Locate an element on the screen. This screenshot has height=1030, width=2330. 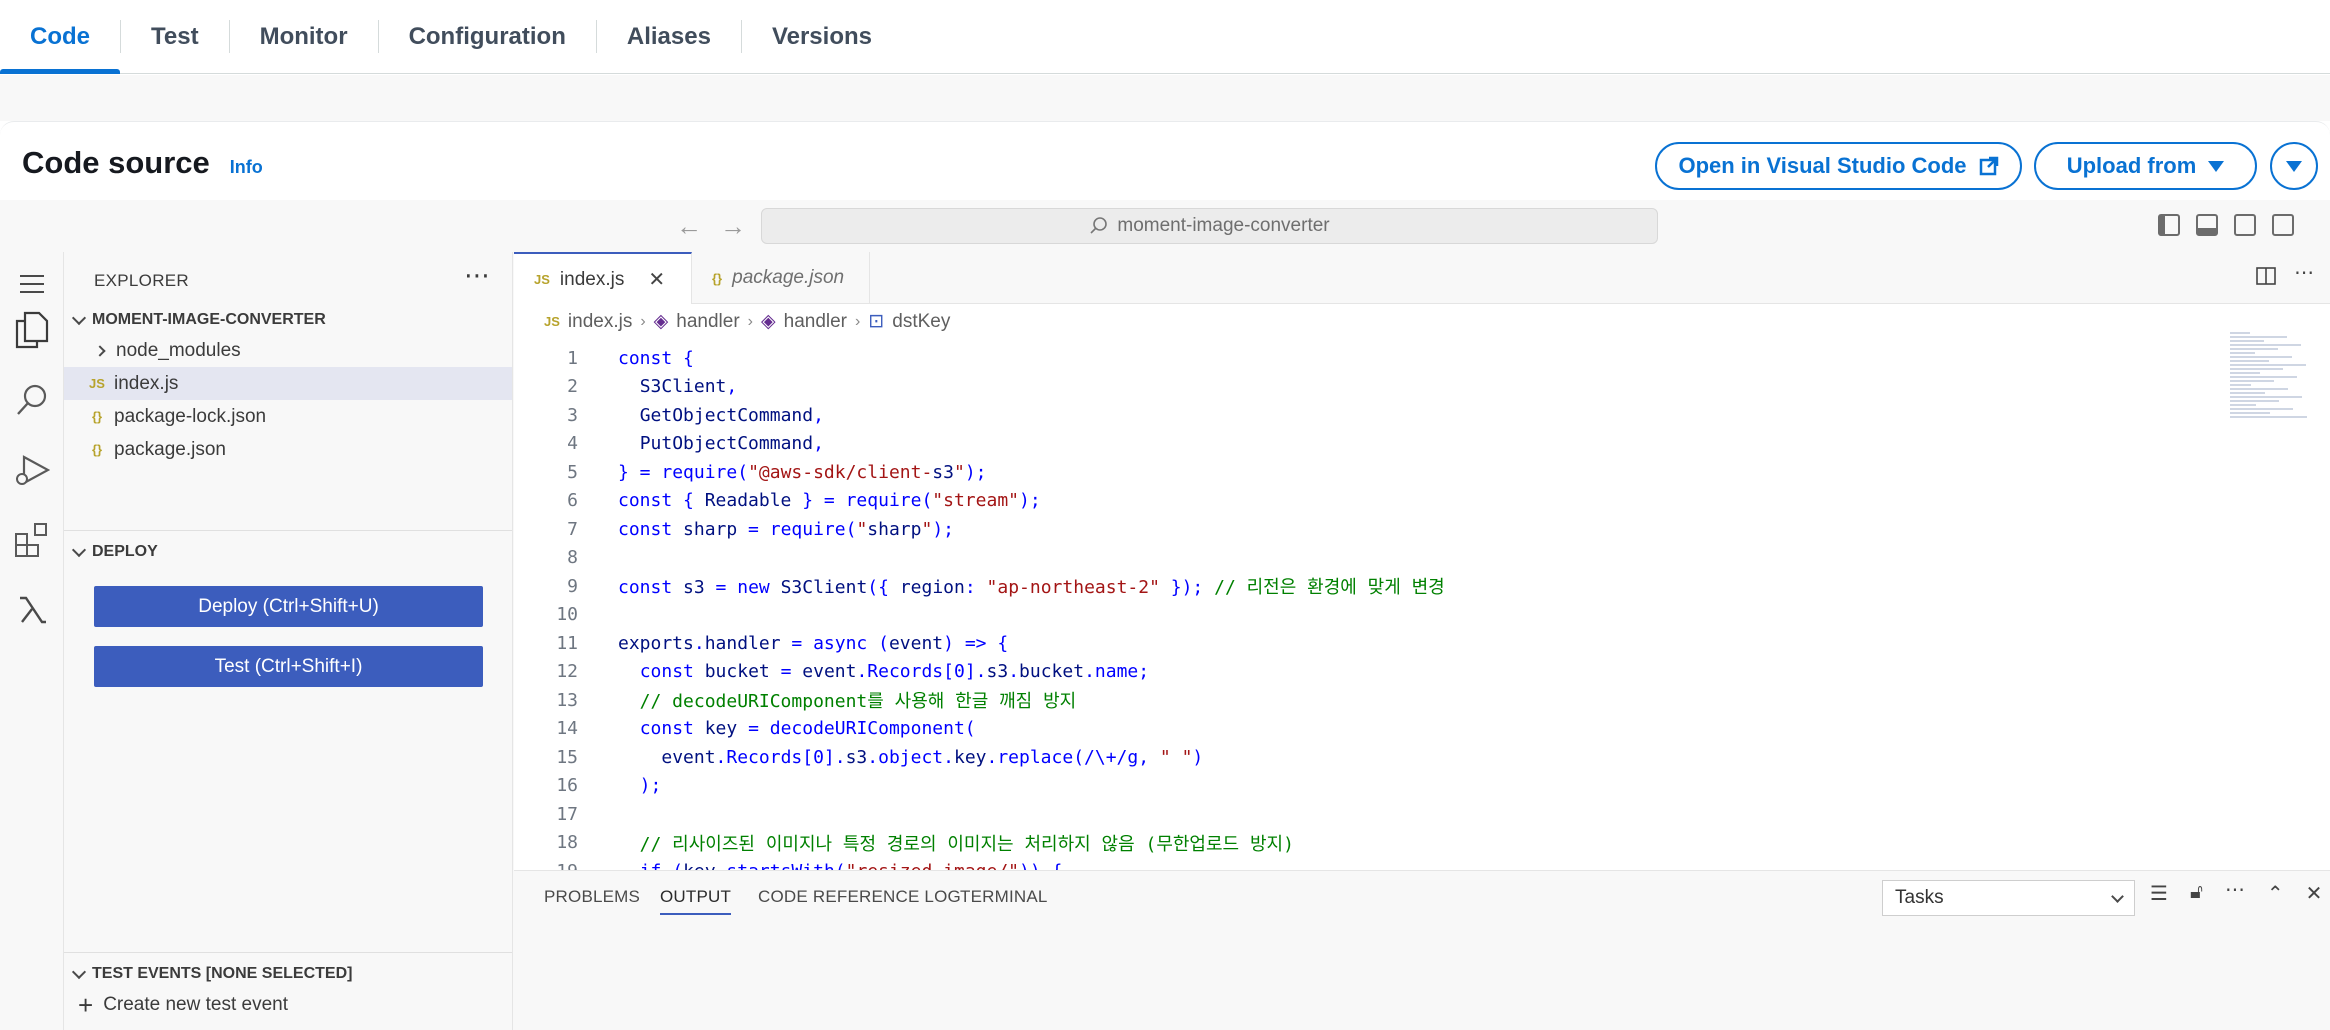
tab-code: Code is located at coordinates (60, 37).